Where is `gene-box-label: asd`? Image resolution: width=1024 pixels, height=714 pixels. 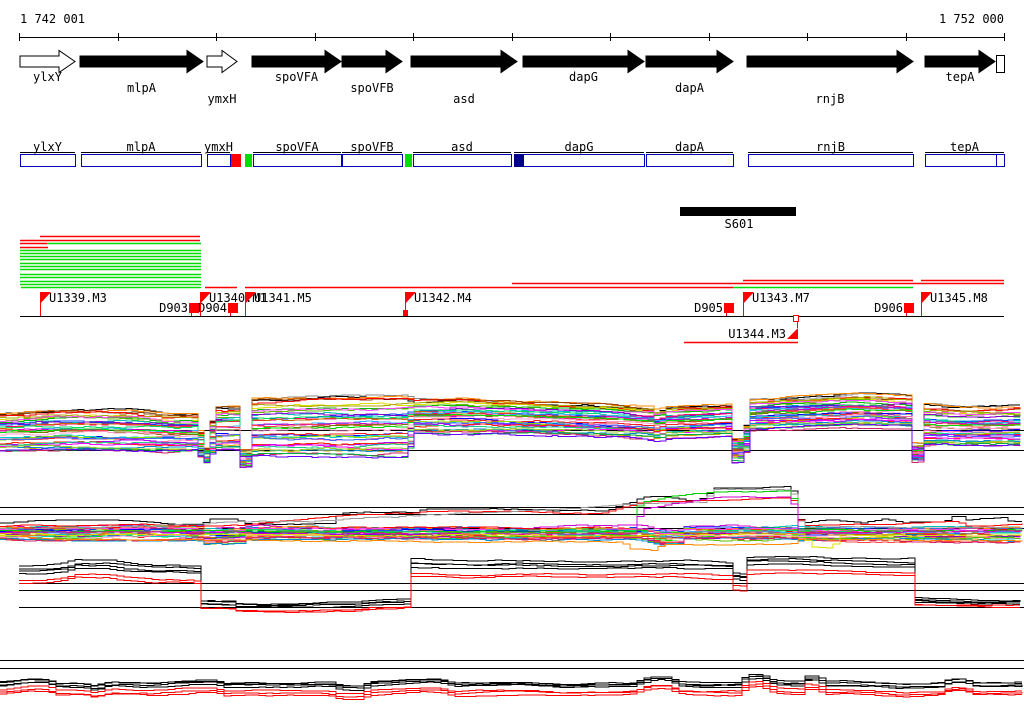 gene-box-label: asd is located at coordinates (462, 147).